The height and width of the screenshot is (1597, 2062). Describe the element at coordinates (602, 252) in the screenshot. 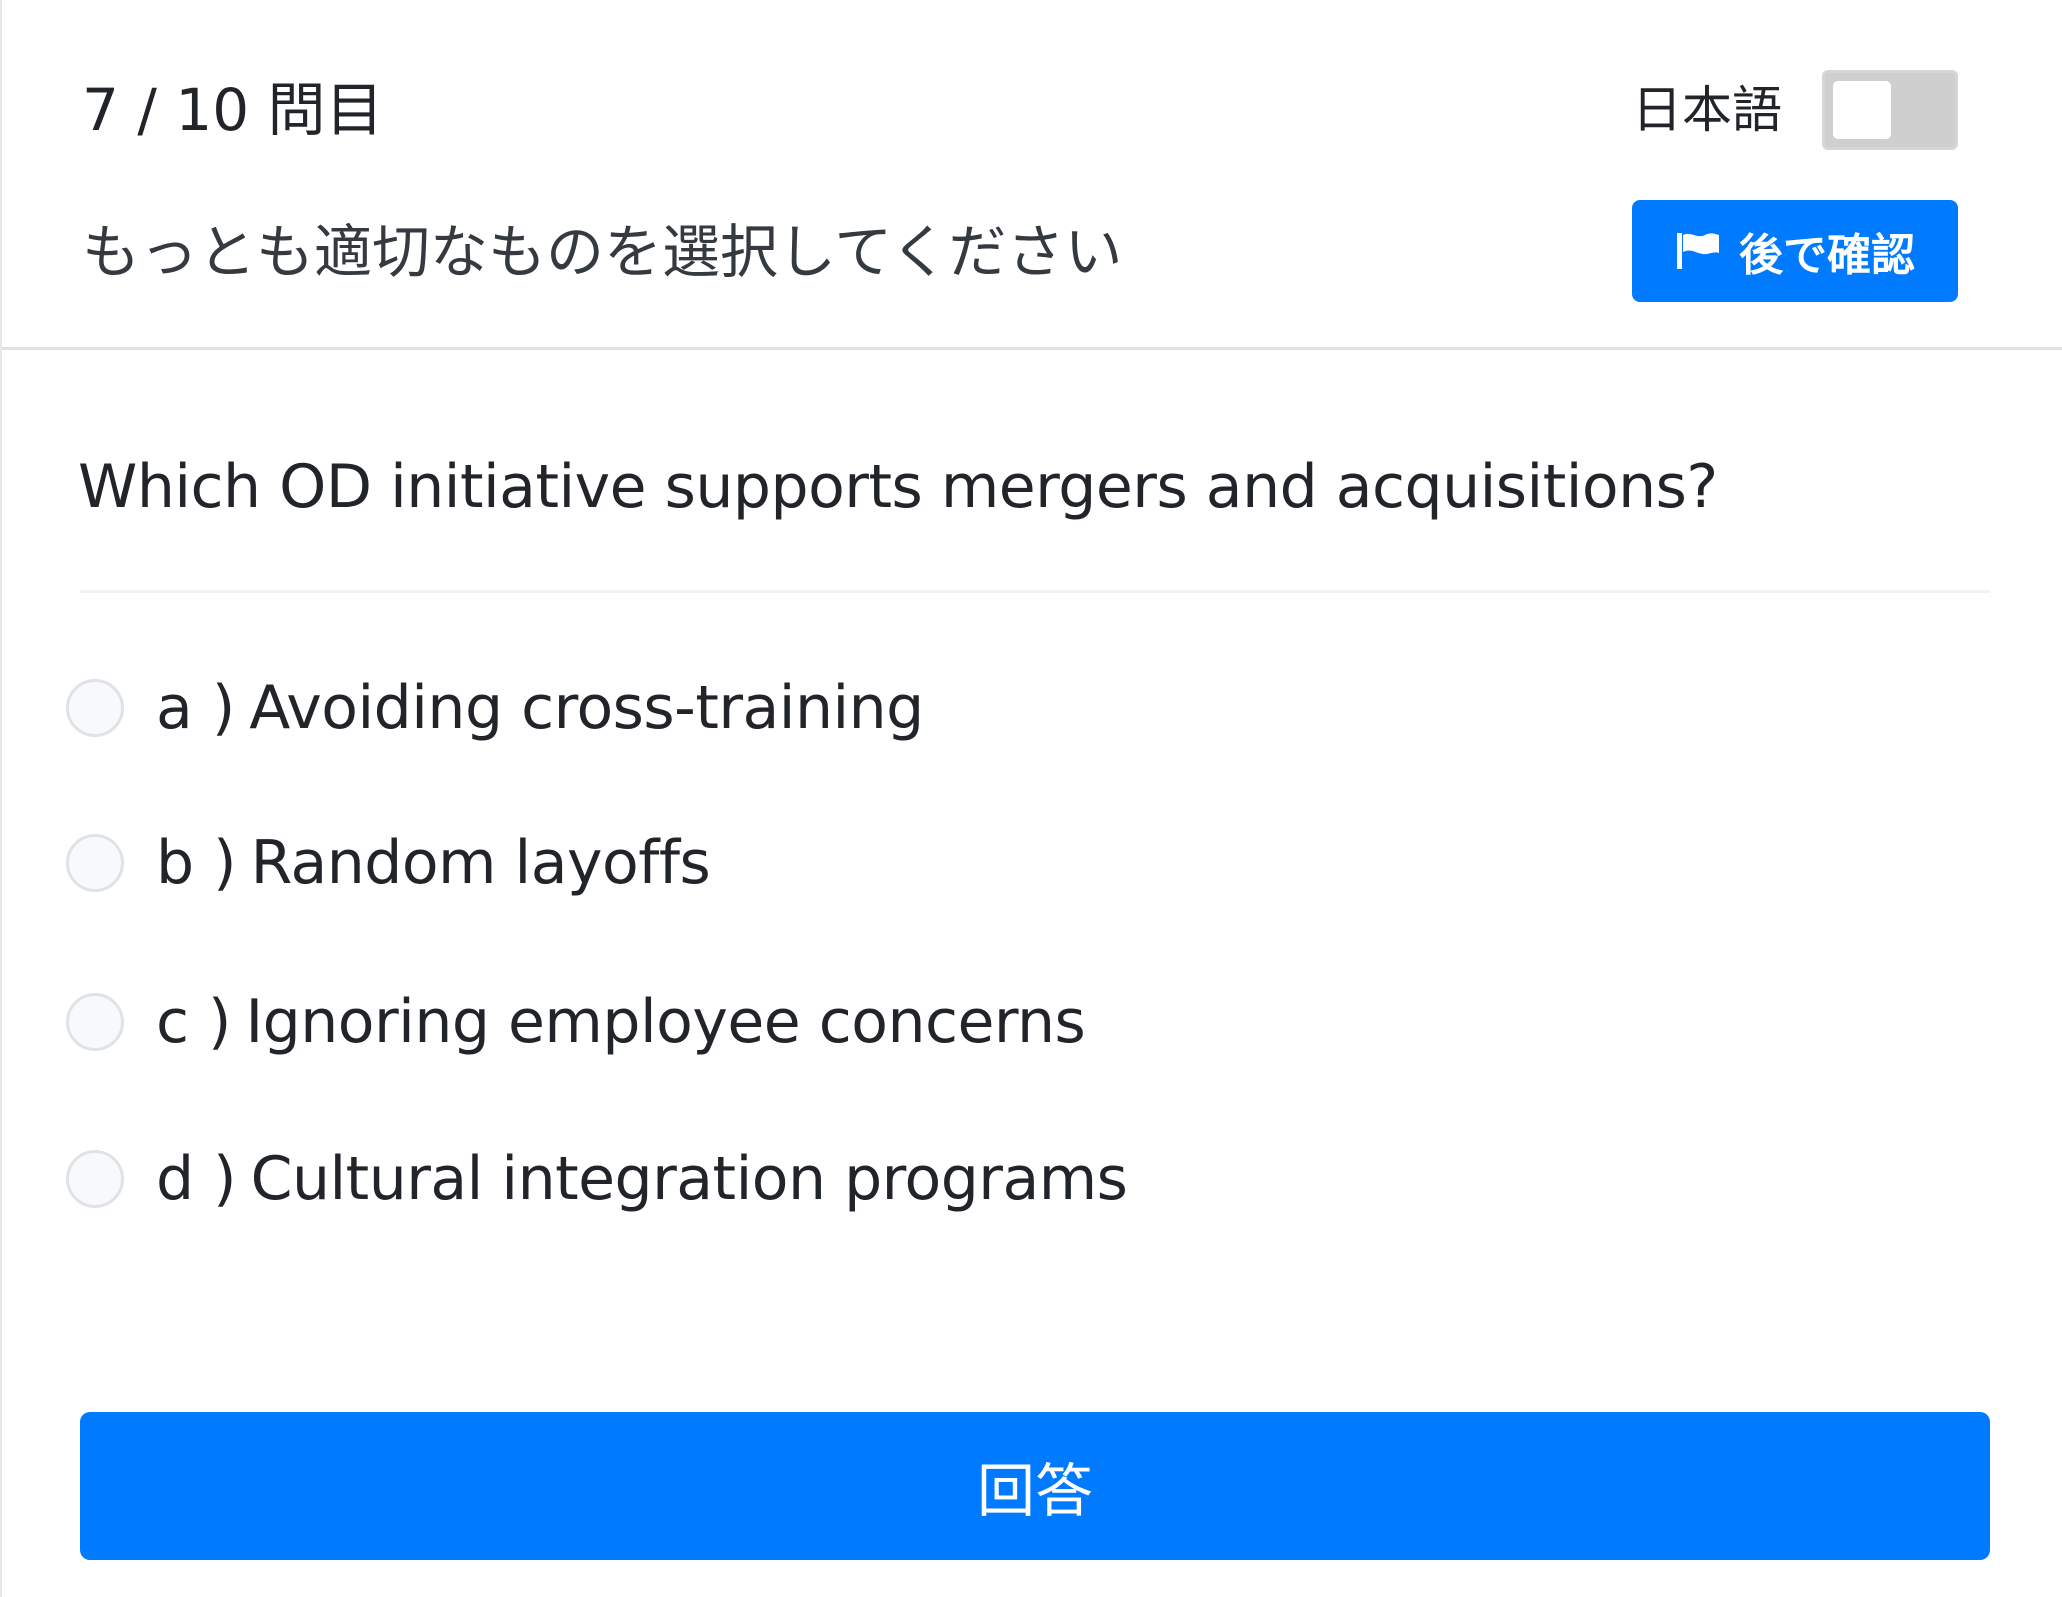

I see `instruction-text: もっとも適切なものを選択してください` at that location.